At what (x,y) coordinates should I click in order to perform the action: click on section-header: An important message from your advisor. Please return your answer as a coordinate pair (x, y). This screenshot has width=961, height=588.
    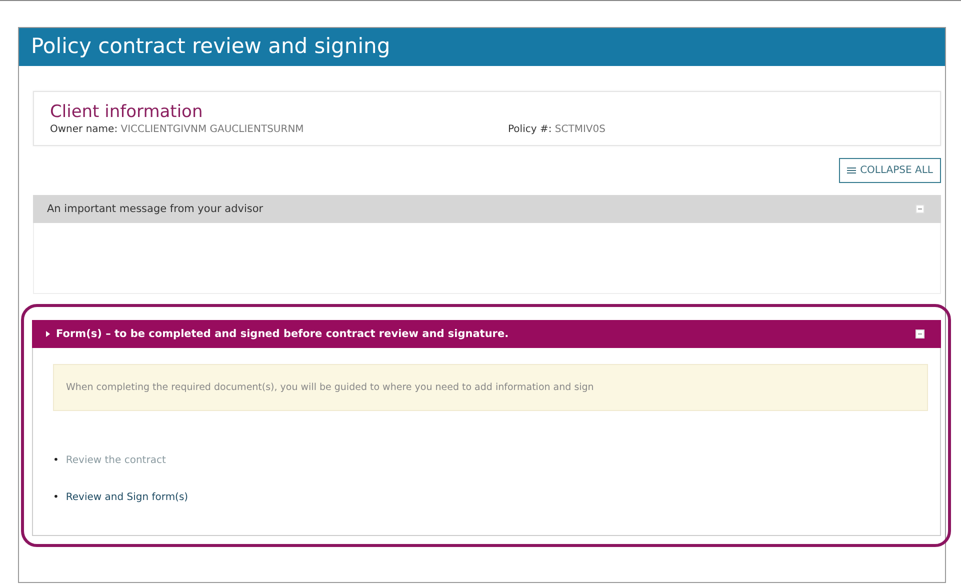
    Looking at the image, I should click on (487, 209).